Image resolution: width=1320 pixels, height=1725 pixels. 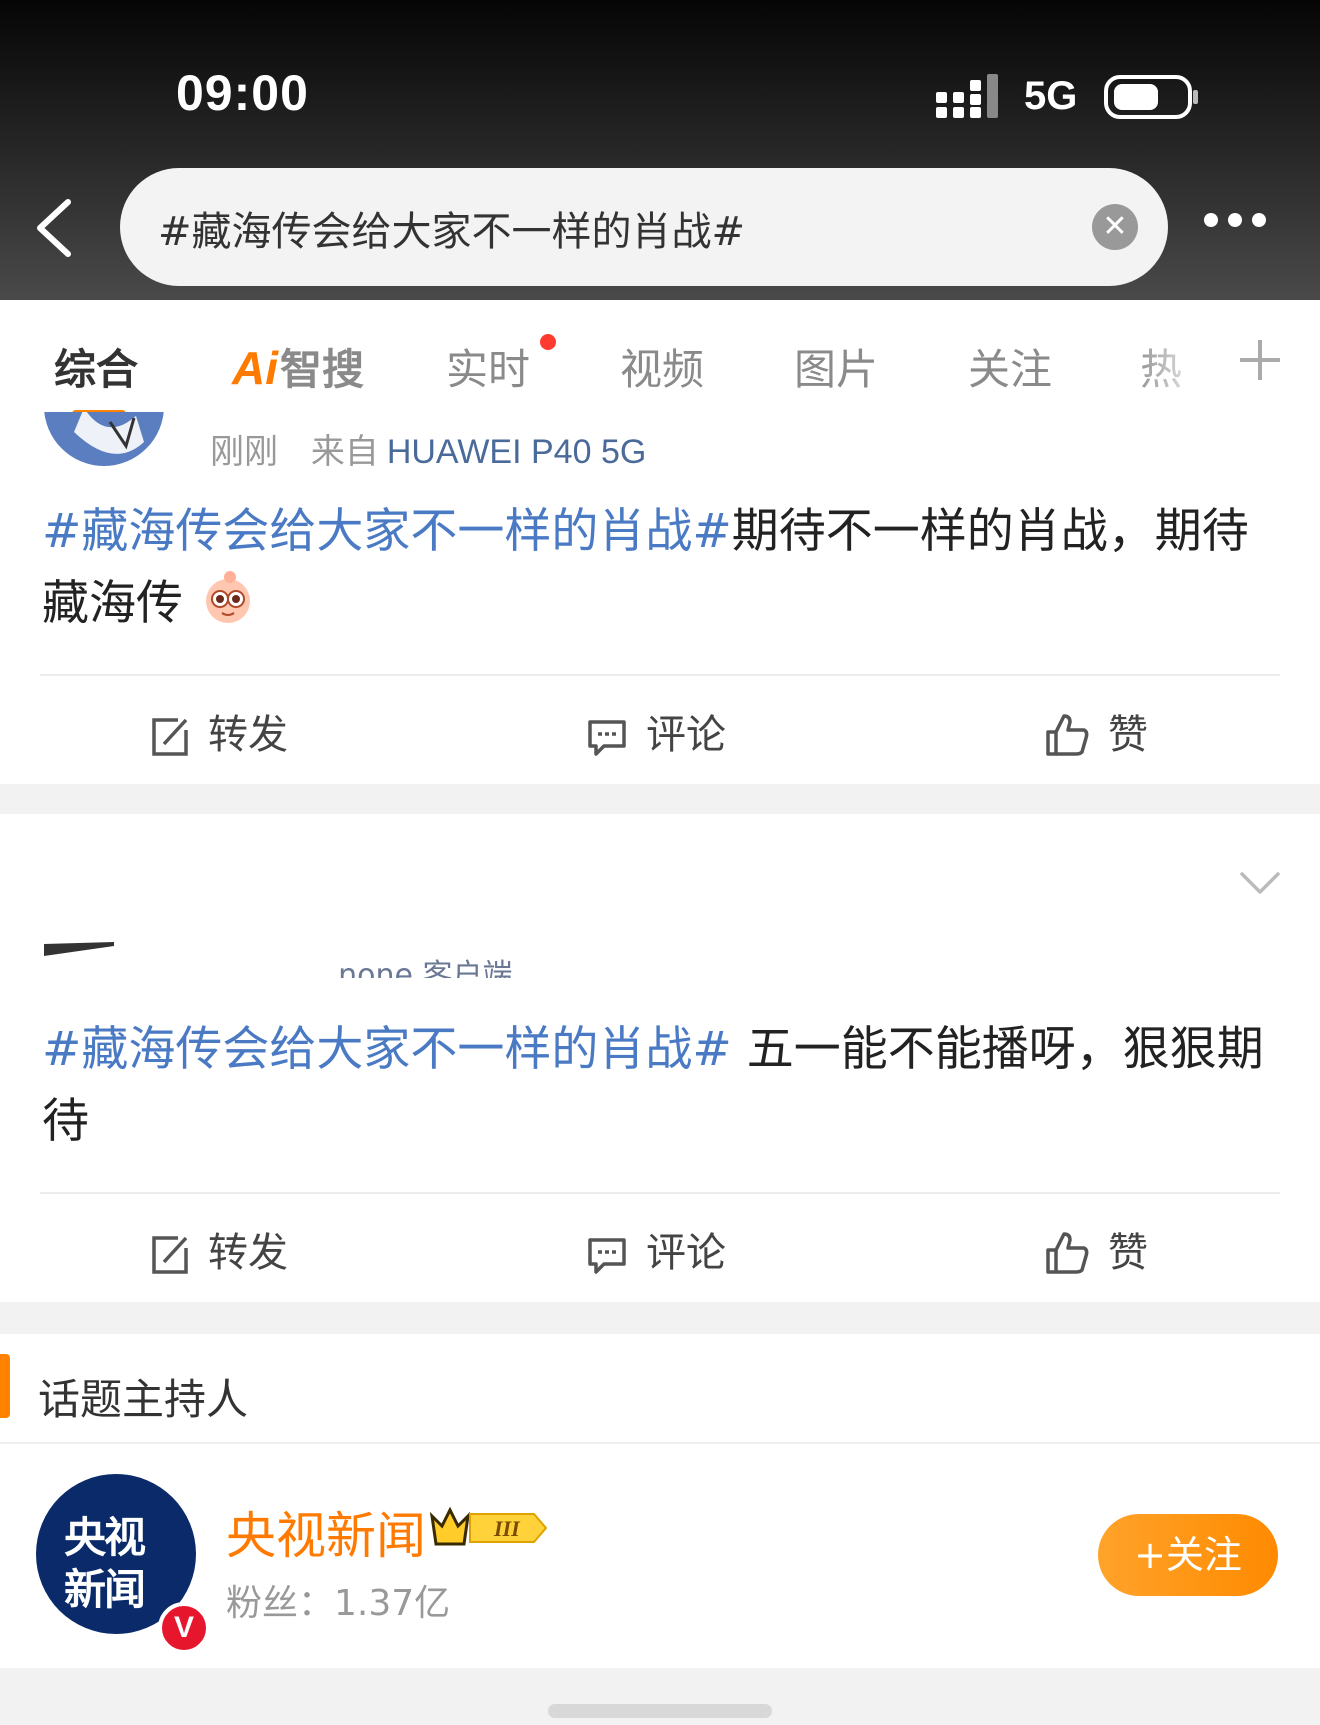 I want to click on tab-images: 图片, so click(x=836, y=366).